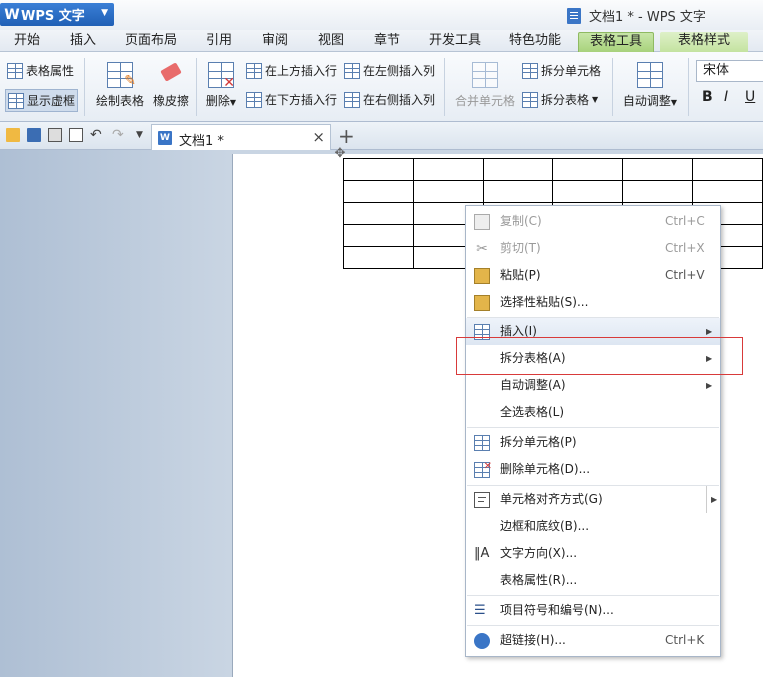 This screenshot has width=763, height=677. What do you see at coordinates (561, 70) in the screenshot?
I see `split-cells-button: 拆分单元格` at bounding box center [561, 70].